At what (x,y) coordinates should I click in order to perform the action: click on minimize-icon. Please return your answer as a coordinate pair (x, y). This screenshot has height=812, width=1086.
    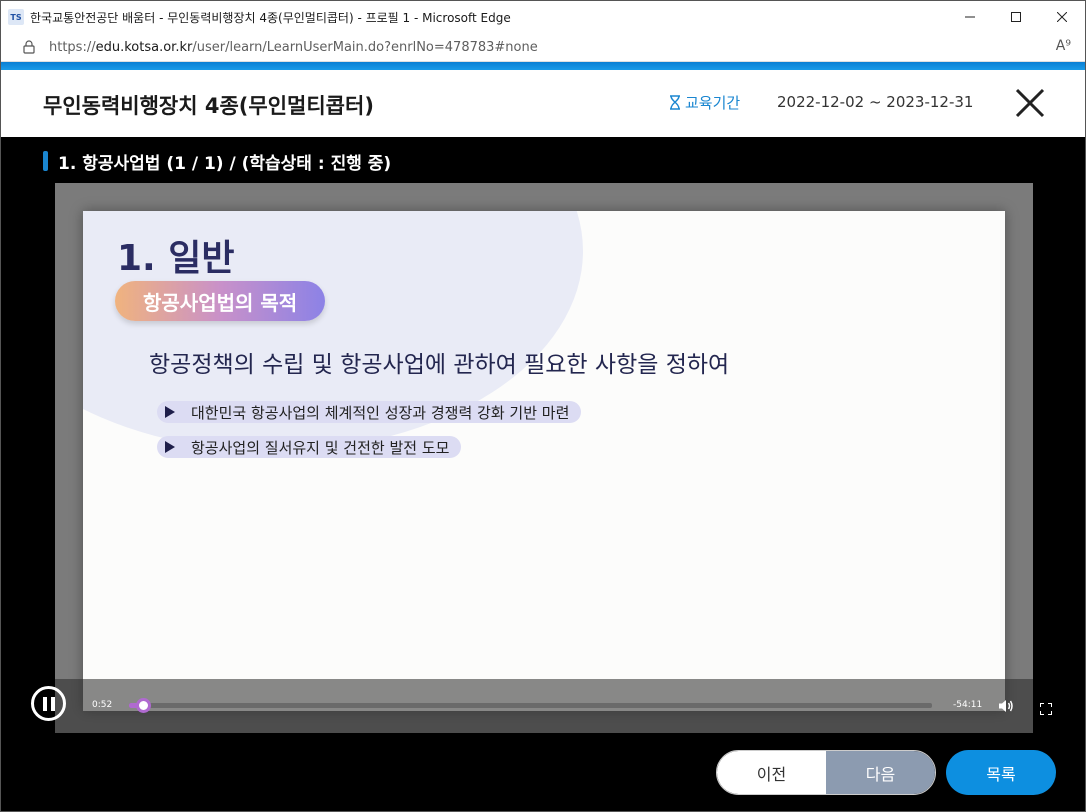
    Looking at the image, I should click on (970, 17).